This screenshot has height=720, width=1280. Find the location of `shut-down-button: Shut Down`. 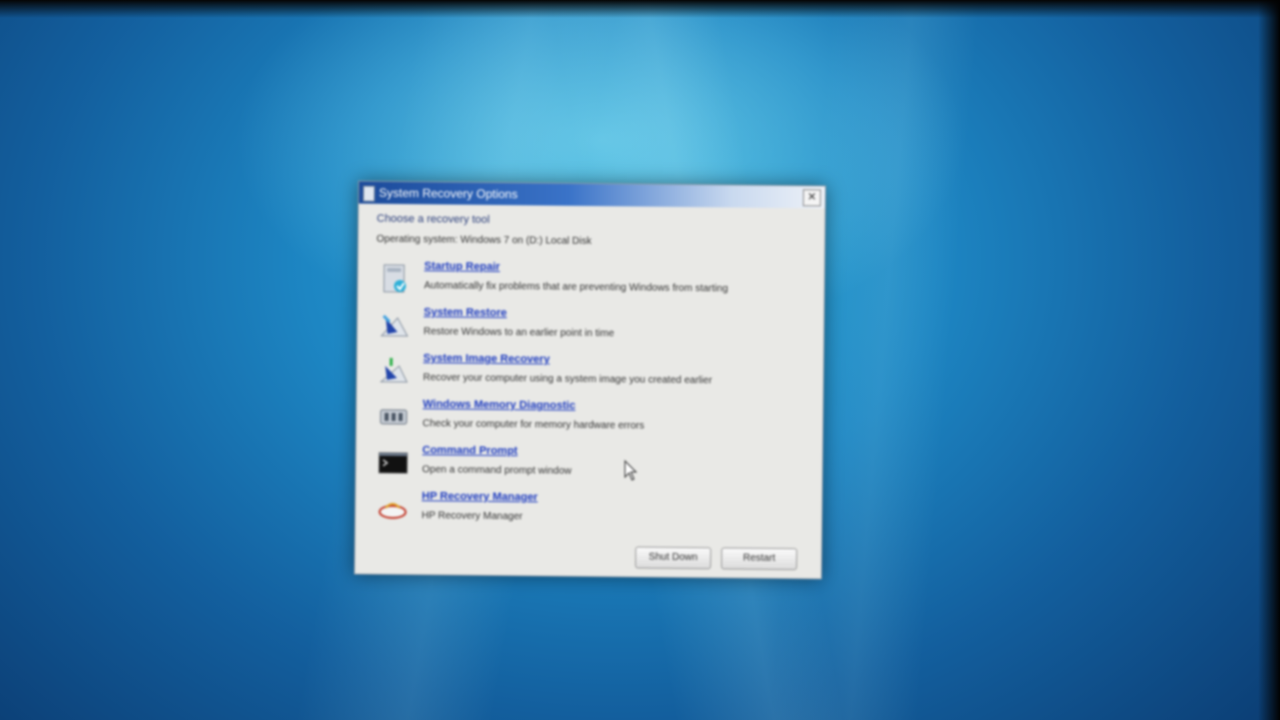

shut-down-button: Shut Down is located at coordinates (673, 558).